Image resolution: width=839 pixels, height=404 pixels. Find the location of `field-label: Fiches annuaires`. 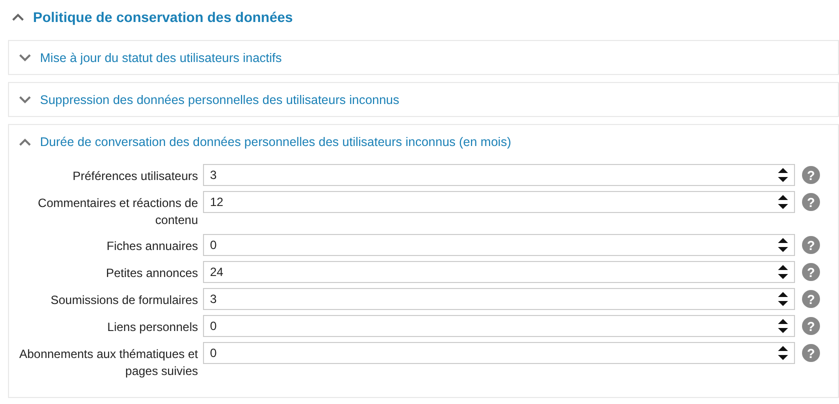

field-label: Fiches annuaires is located at coordinates (152, 246).